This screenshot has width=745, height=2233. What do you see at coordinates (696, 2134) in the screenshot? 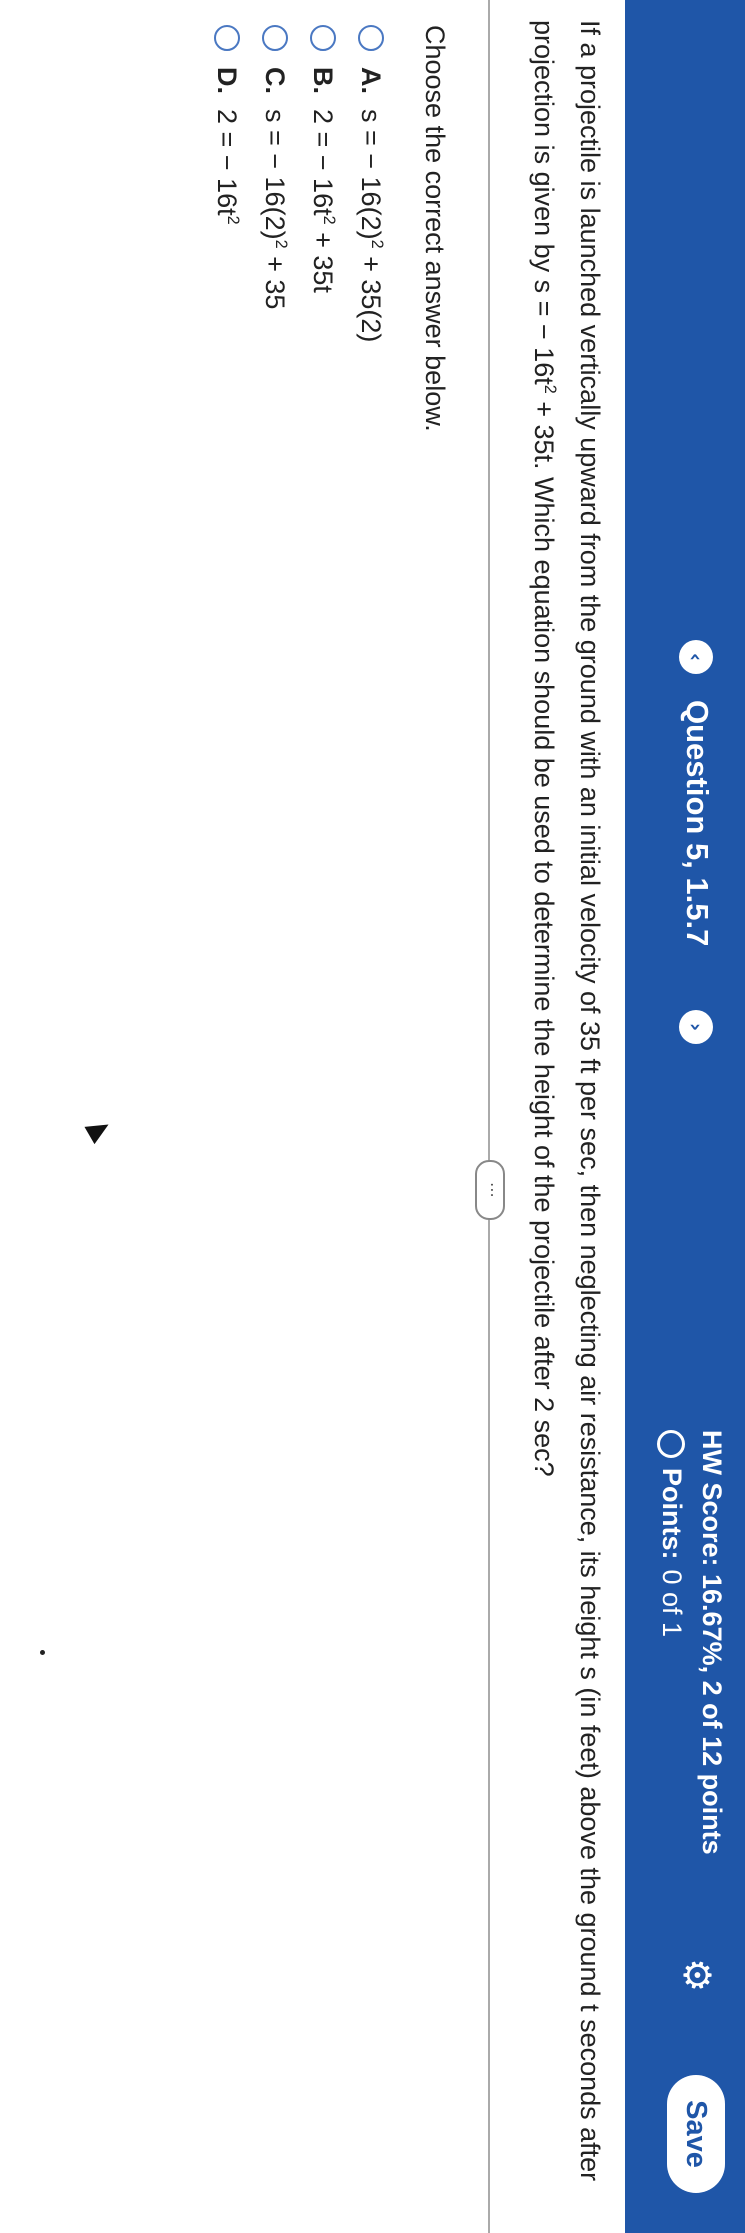
I see `save-button: Save` at bounding box center [696, 2134].